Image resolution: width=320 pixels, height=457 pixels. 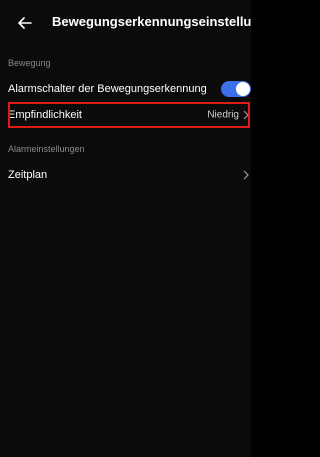 What do you see at coordinates (46, 149) in the screenshot?
I see `section-label-alarm: Alarmeinstellungen` at bounding box center [46, 149].